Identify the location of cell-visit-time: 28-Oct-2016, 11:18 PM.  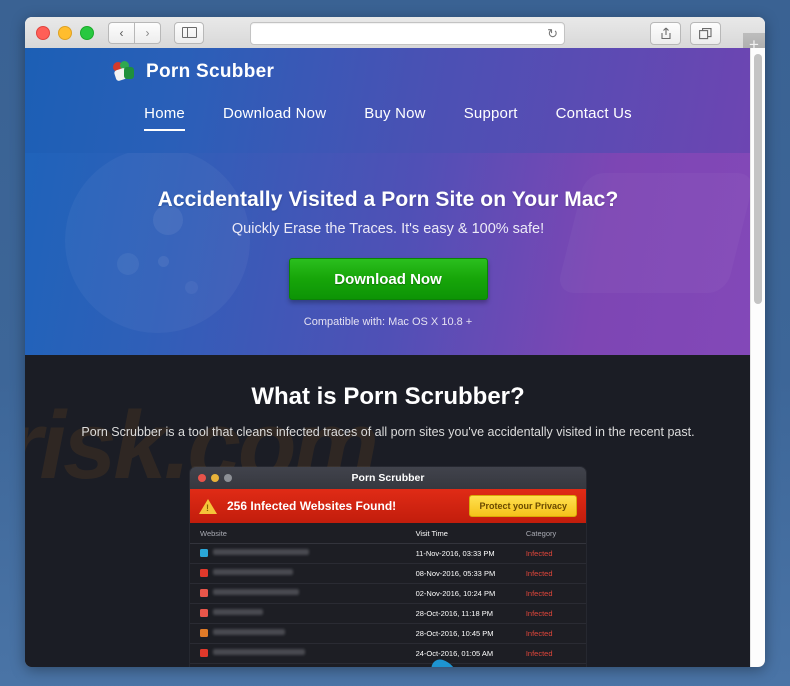
(470, 613).